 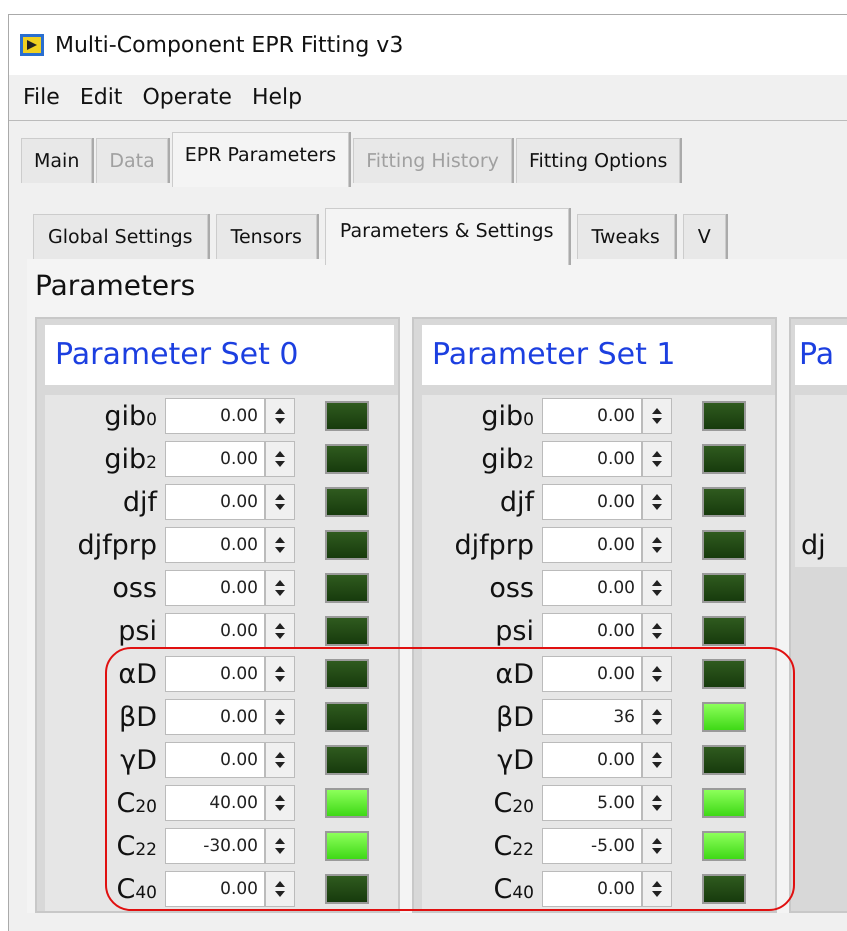 I want to click on app-icon, so click(x=32, y=45).